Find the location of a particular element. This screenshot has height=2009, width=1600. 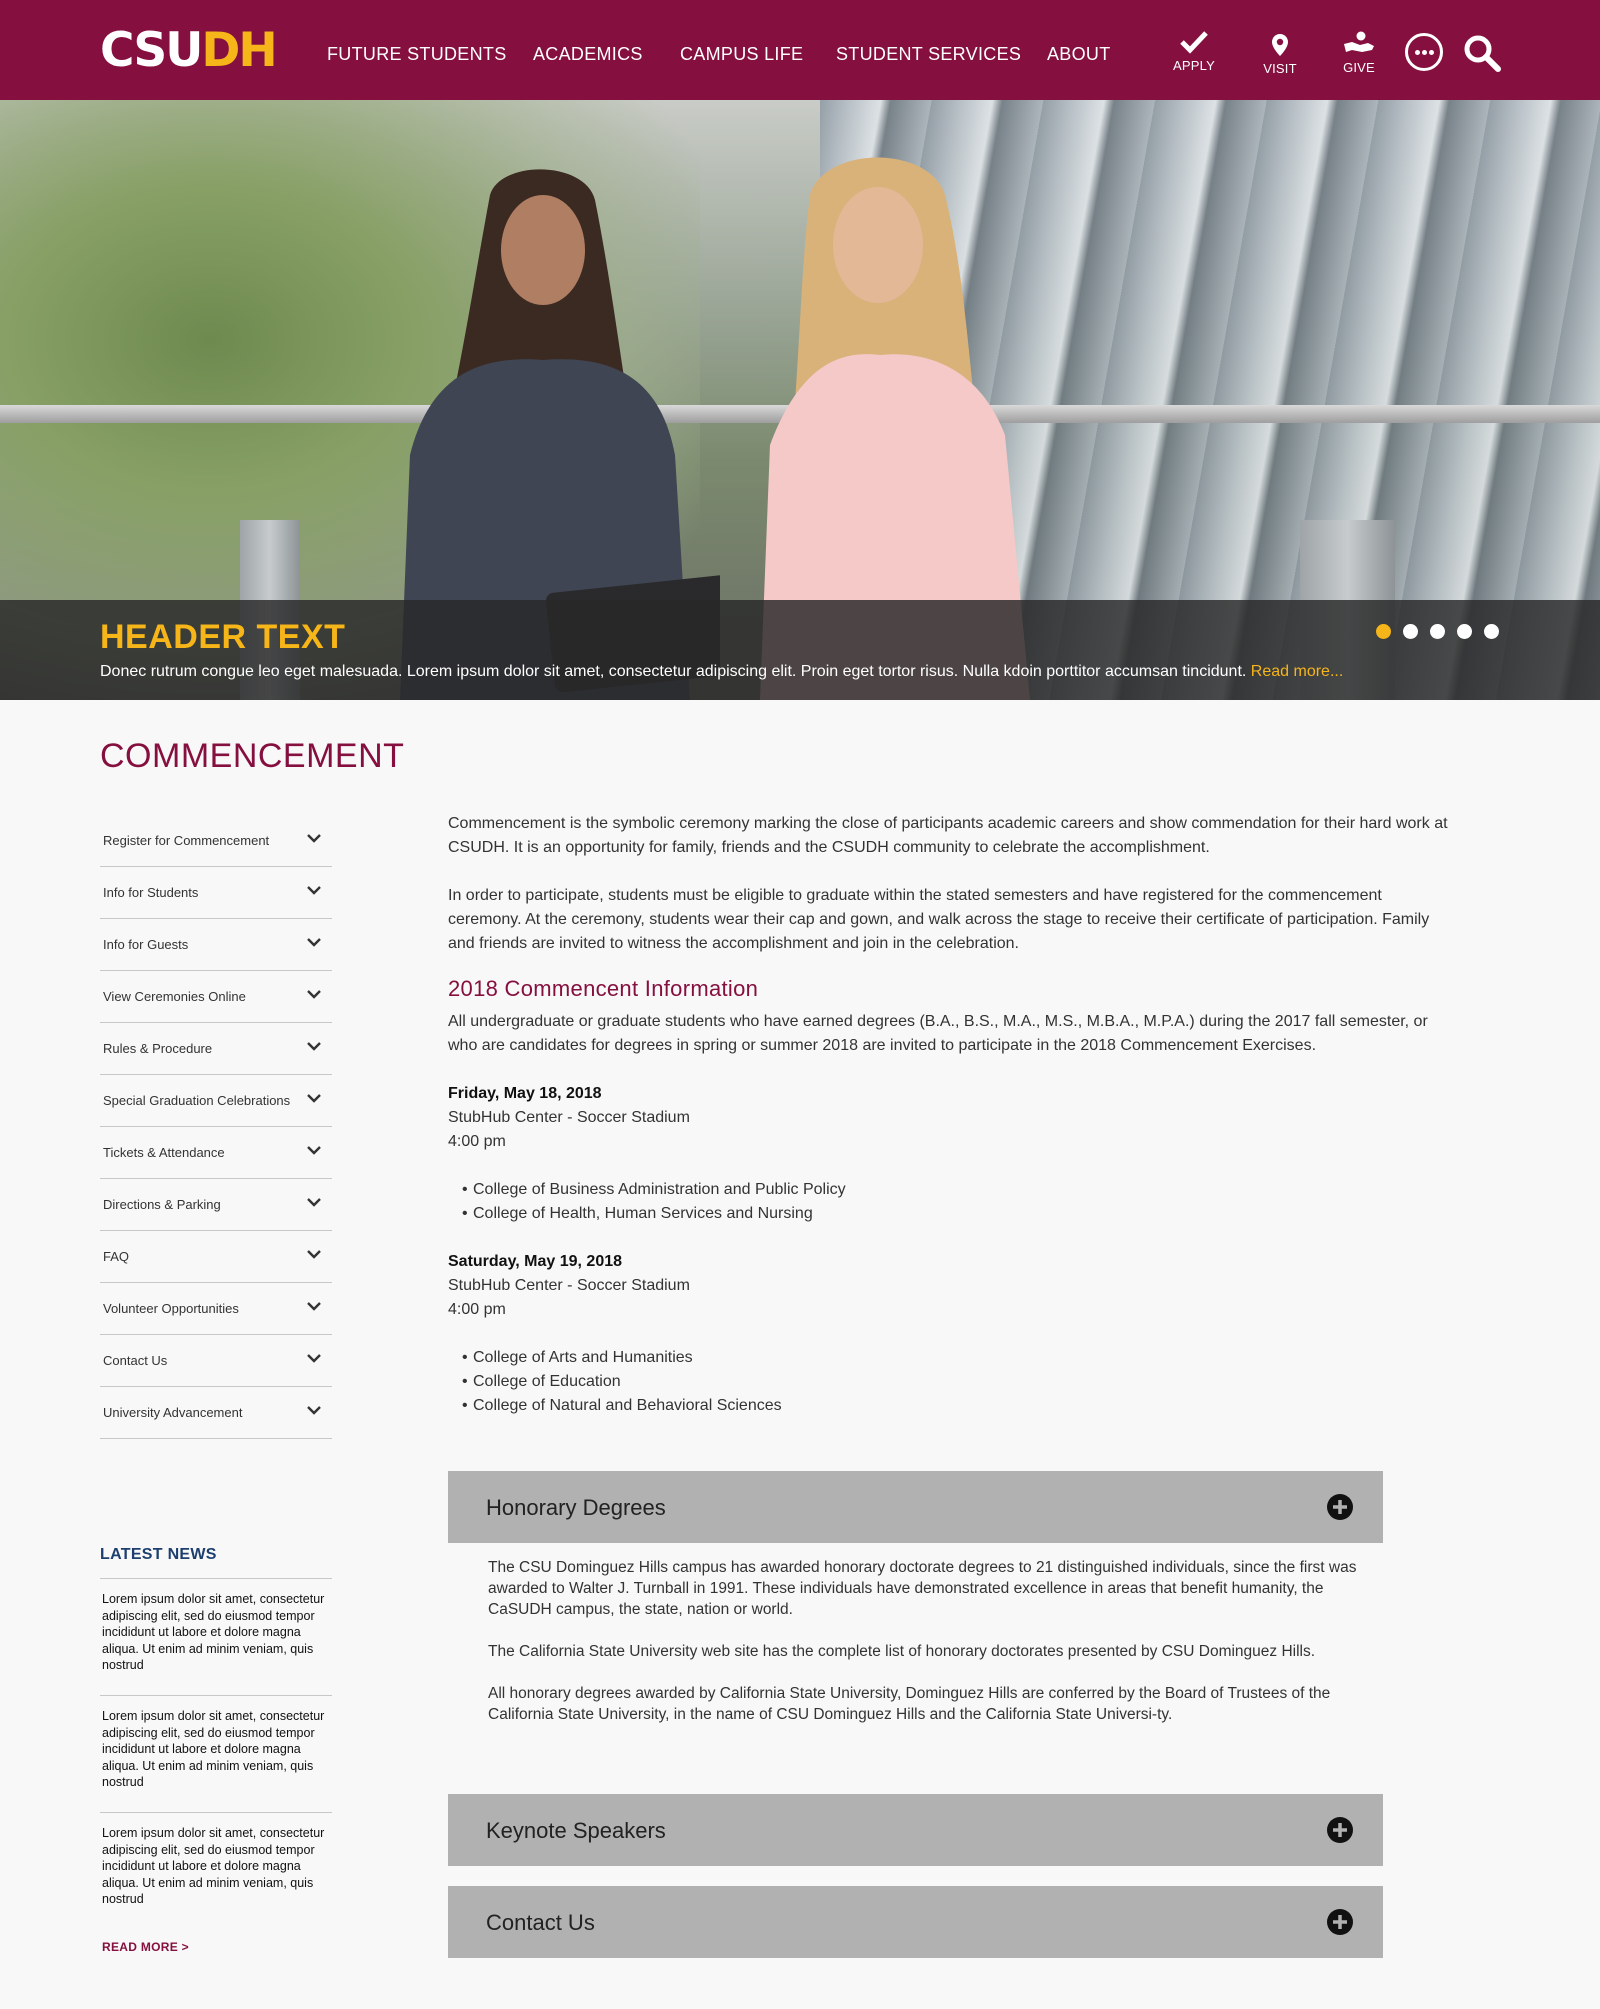

list-item: College of Education is located at coordinates (948, 1382).